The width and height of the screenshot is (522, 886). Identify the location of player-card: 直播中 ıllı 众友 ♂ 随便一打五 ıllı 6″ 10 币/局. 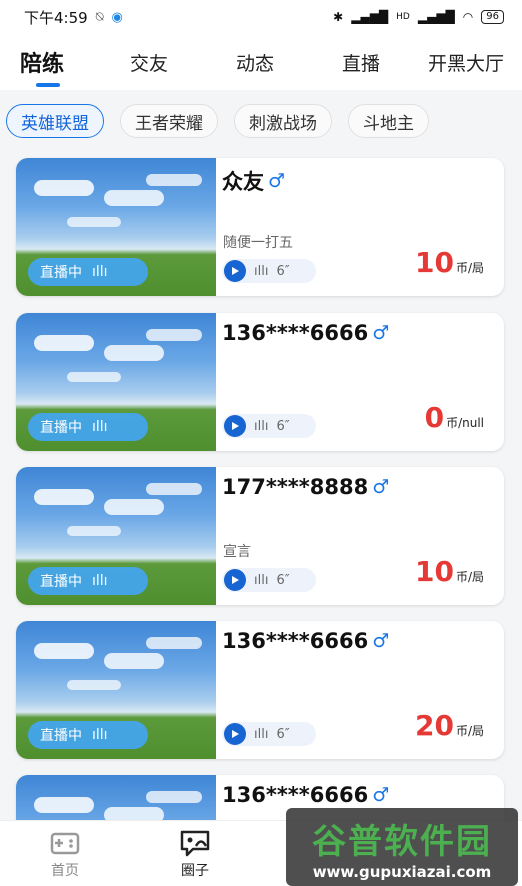
(260, 227).